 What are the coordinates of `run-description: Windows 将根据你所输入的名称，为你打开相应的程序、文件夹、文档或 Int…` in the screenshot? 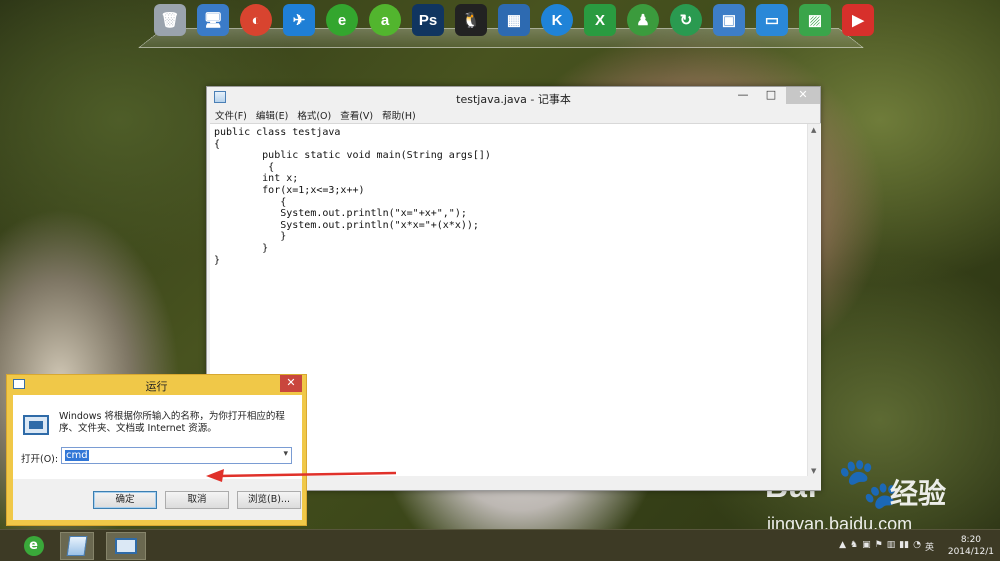 It's located at (172, 422).